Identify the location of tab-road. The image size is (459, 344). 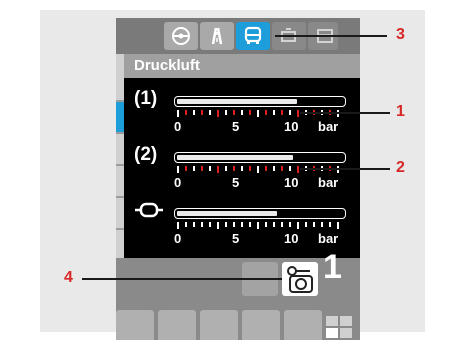
(217, 36).